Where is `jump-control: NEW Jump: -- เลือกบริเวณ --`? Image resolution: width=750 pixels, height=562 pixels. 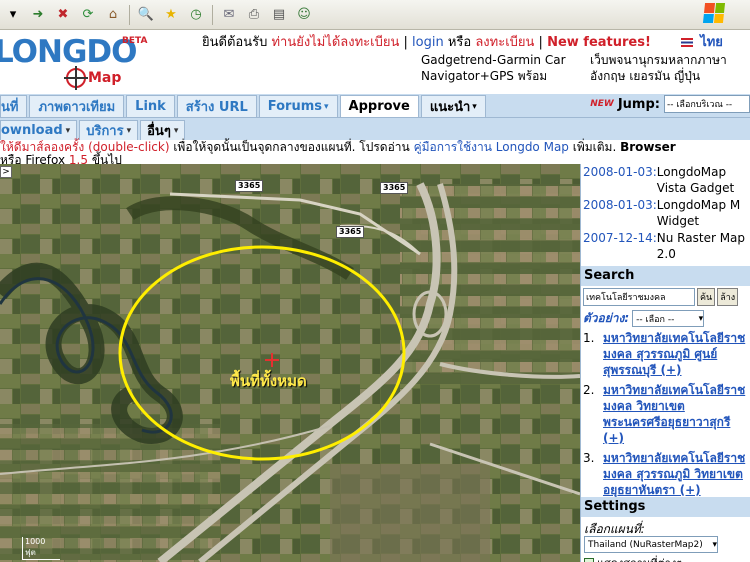 jump-control: NEW Jump: -- เลือกบริเวณ -- is located at coordinates (670, 104).